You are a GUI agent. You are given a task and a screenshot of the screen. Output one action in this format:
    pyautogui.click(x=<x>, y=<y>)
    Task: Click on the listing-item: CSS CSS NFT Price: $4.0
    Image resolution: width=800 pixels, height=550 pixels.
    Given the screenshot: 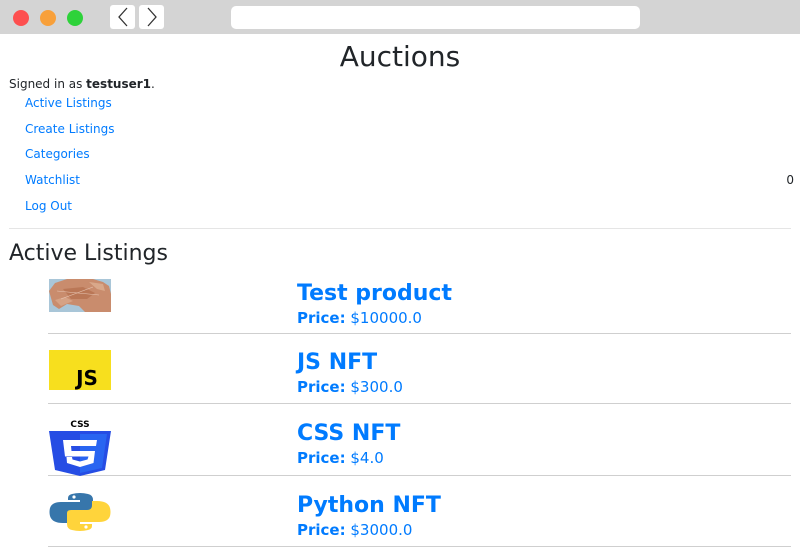 What is the action you would take?
    pyautogui.click(x=419, y=440)
    